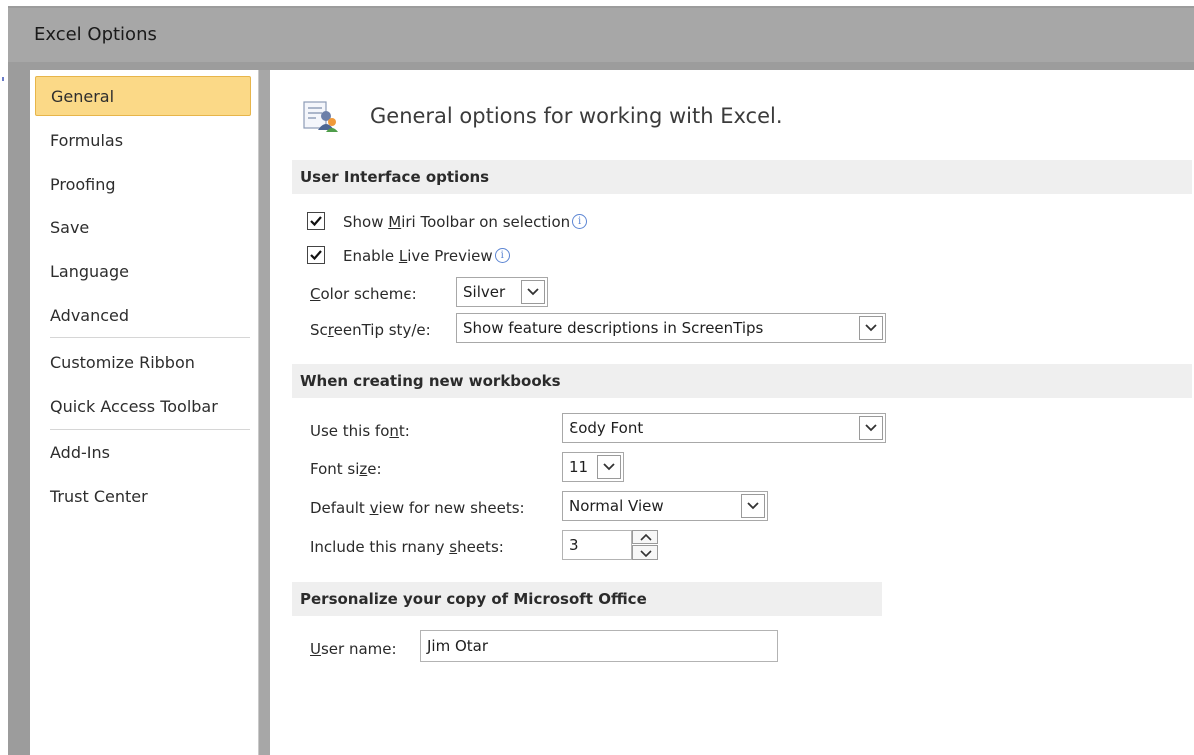 The image size is (1194, 755). Describe the element at coordinates (576, 116) in the screenshot. I see `page-heading-text: General options for working with Excel.` at that location.